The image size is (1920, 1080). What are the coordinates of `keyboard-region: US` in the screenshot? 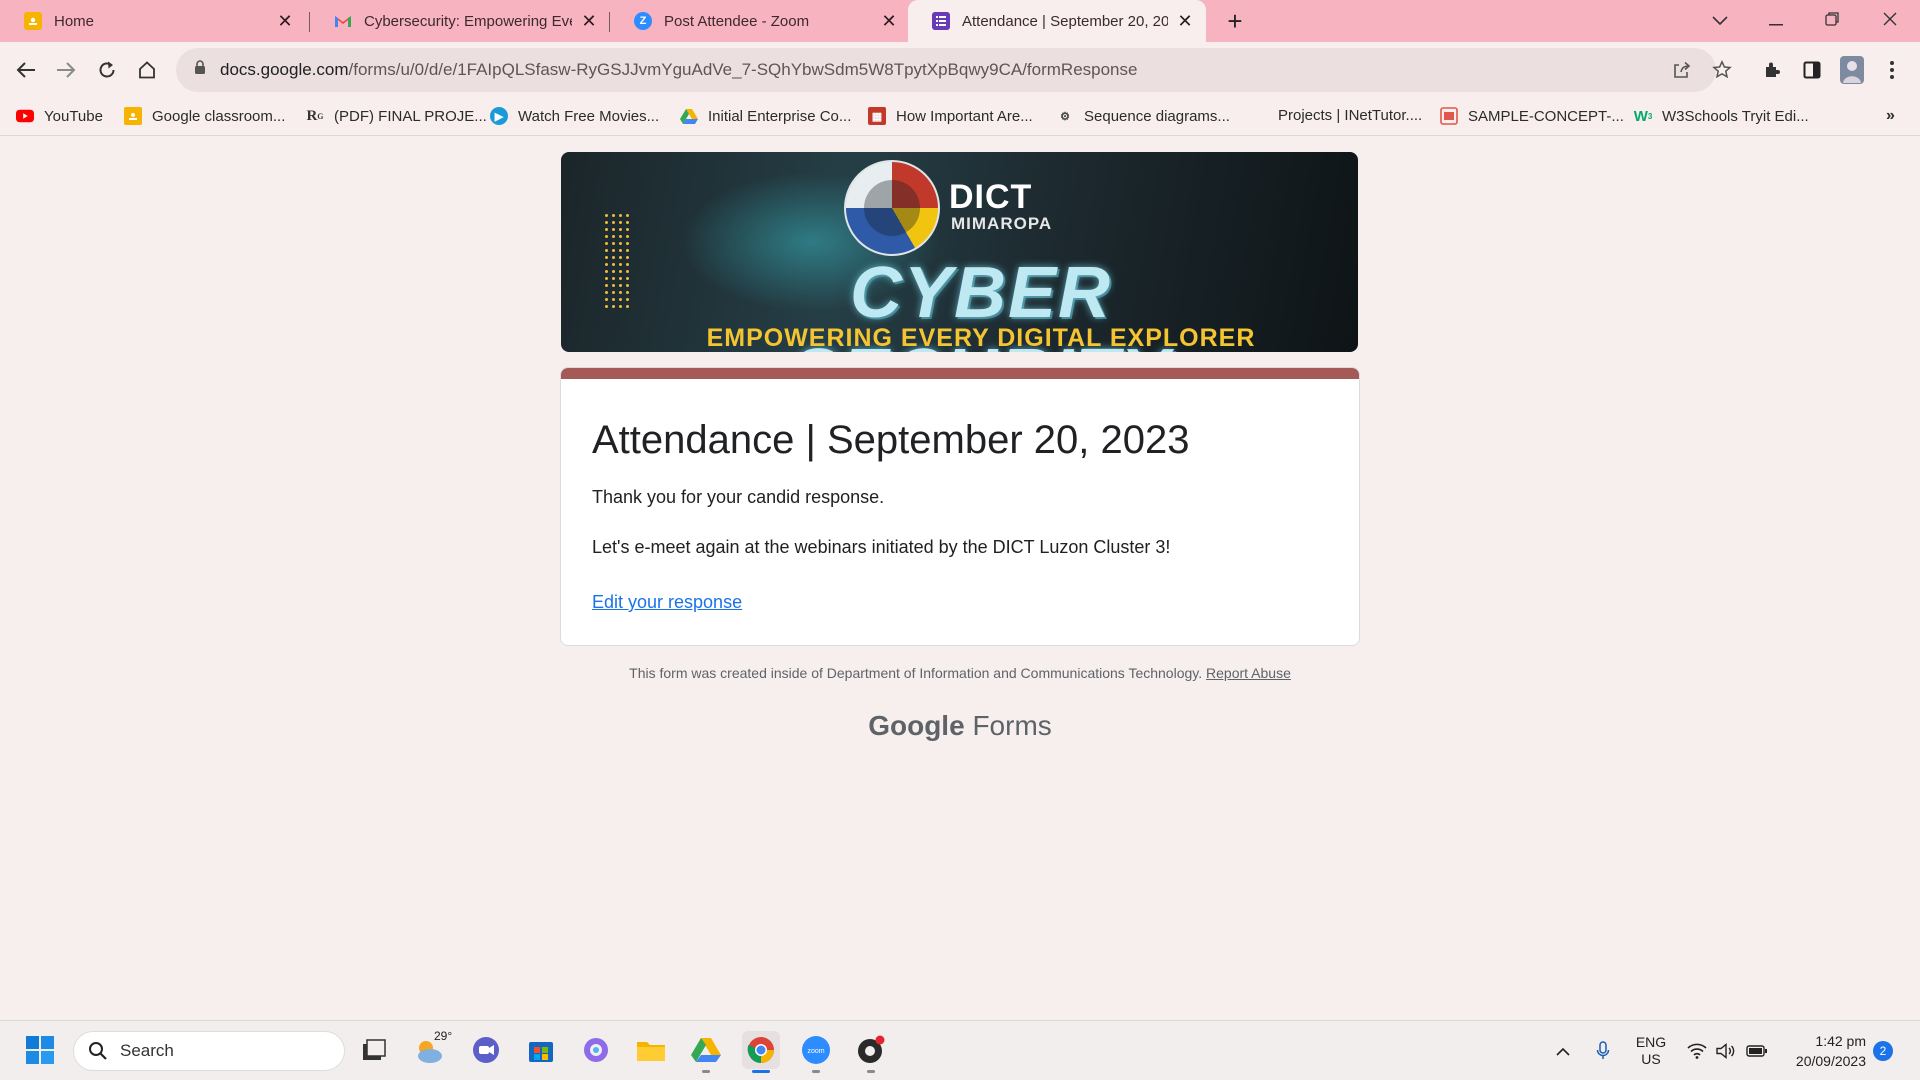 It's located at (1651, 1059).